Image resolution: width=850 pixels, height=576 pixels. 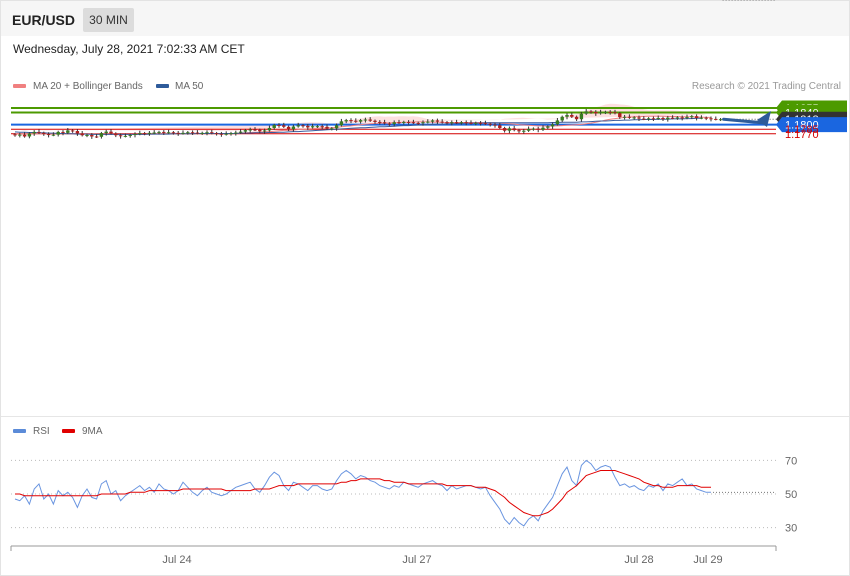 What do you see at coordinates (791, 461) in the screenshot?
I see `rsi-tick-70: 70` at bounding box center [791, 461].